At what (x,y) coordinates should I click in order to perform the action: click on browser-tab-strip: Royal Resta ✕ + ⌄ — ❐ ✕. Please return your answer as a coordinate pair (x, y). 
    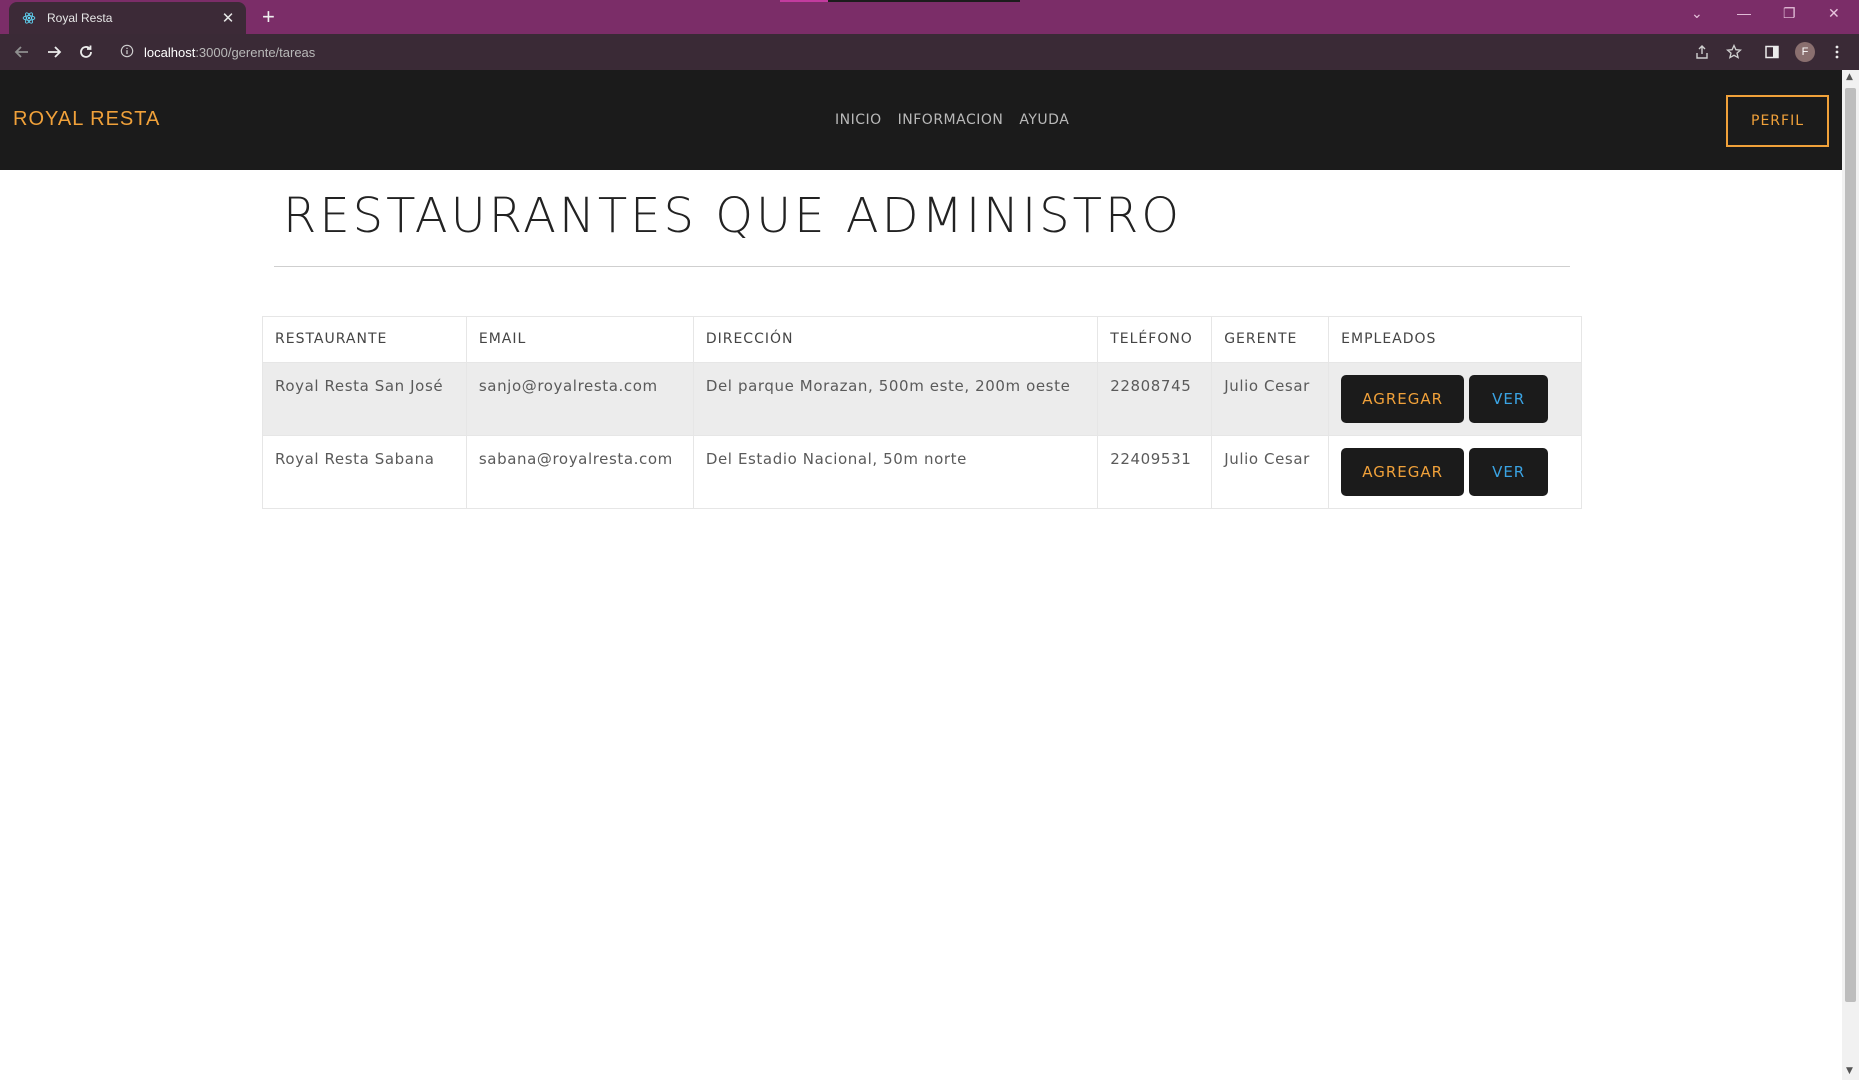
    Looking at the image, I should click on (929, 17).